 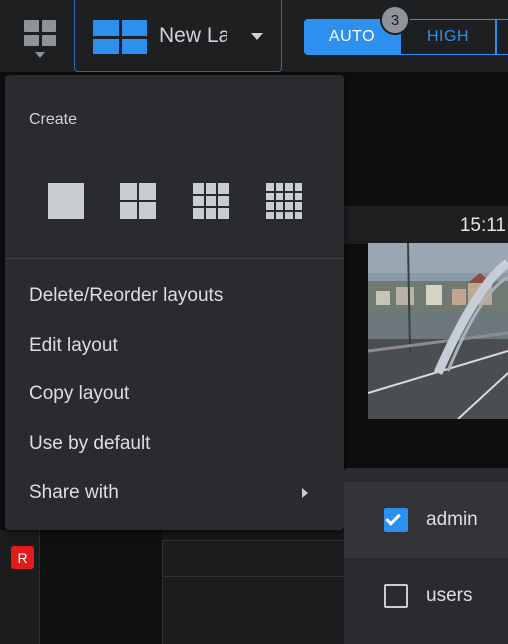 I want to click on checkbox-checked, so click(x=396, y=520).